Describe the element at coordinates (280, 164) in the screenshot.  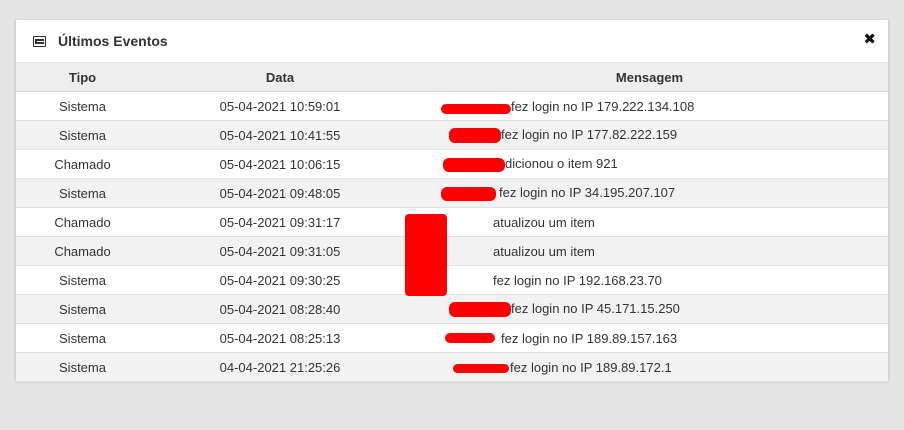
I see `cell-data: 05-04-2021 10:06:15` at that location.